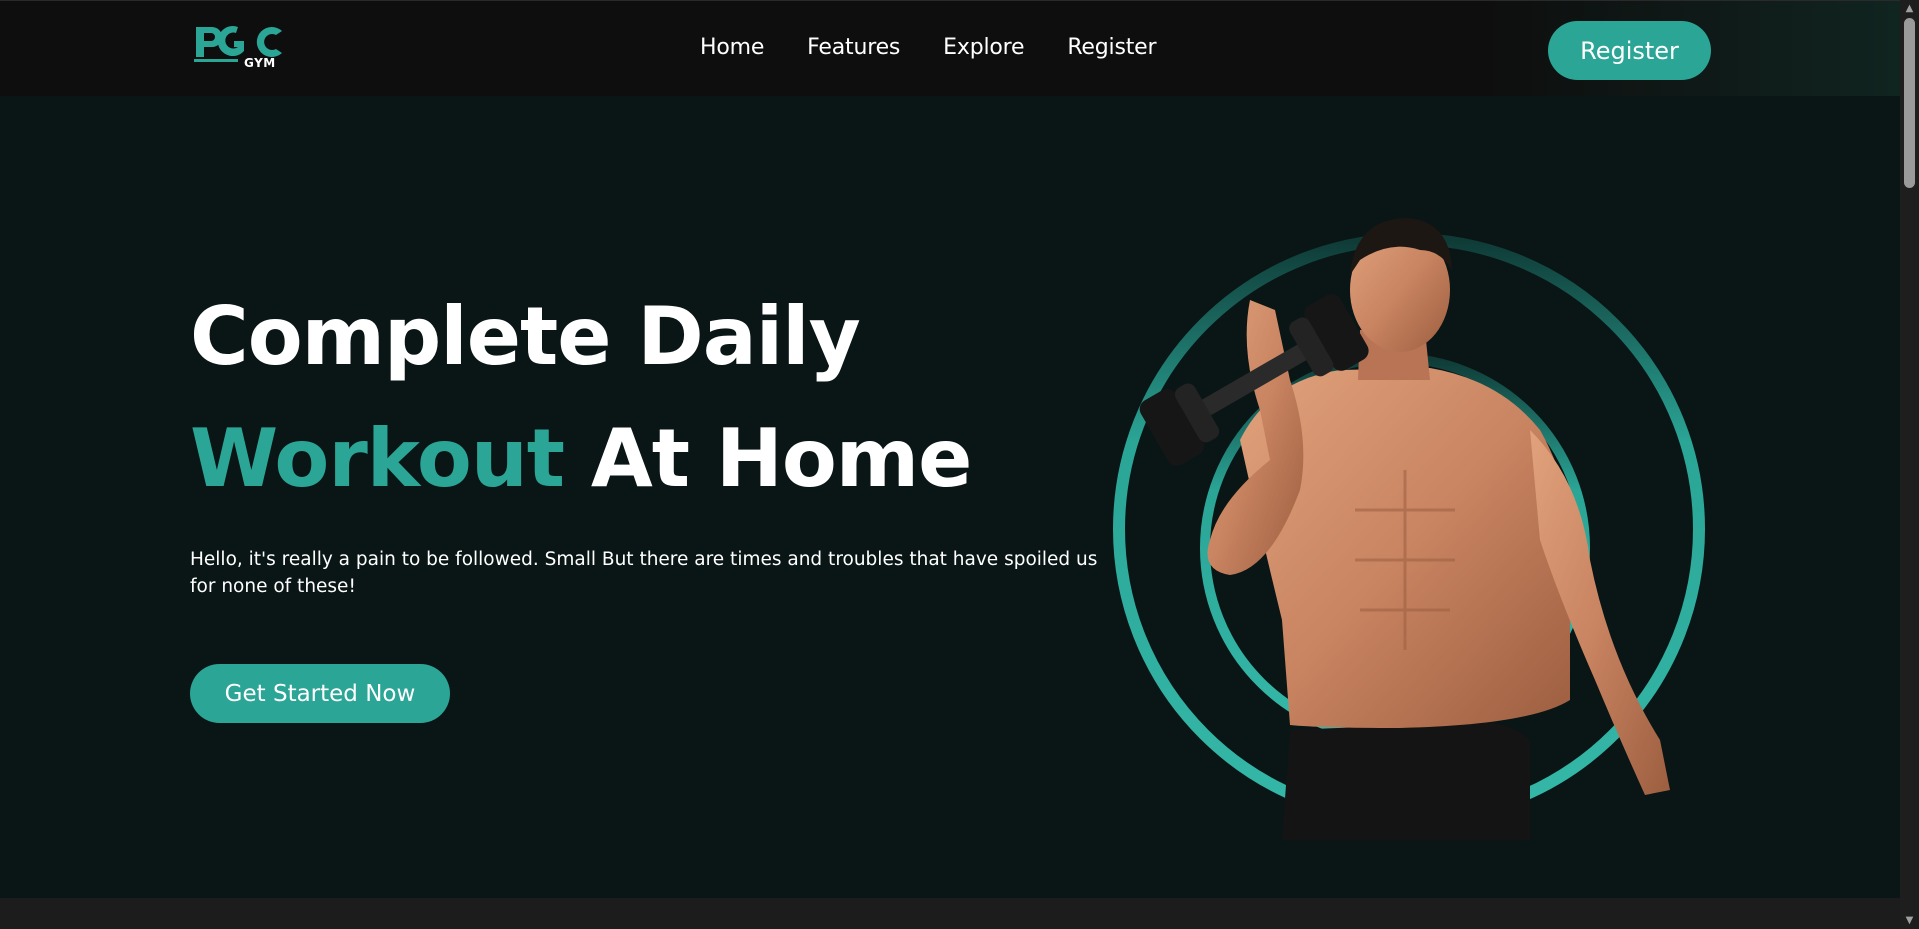 The width and height of the screenshot is (1919, 929). I want to click on vertical-scrollbar: ▲ ▼, so click(1909, 464).